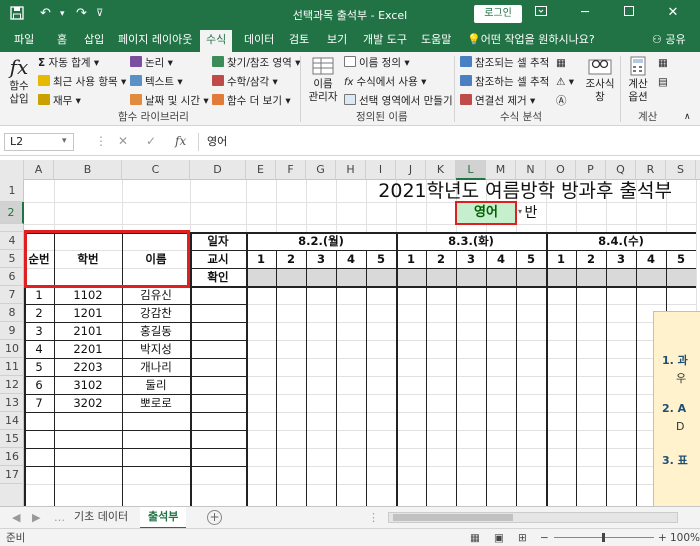 The width and height of the screenshot is (700, 546). What do you see at coordinates (381, 170) in the screenshot?
I see `column-header-i: I` at bounding box center [381, 170].